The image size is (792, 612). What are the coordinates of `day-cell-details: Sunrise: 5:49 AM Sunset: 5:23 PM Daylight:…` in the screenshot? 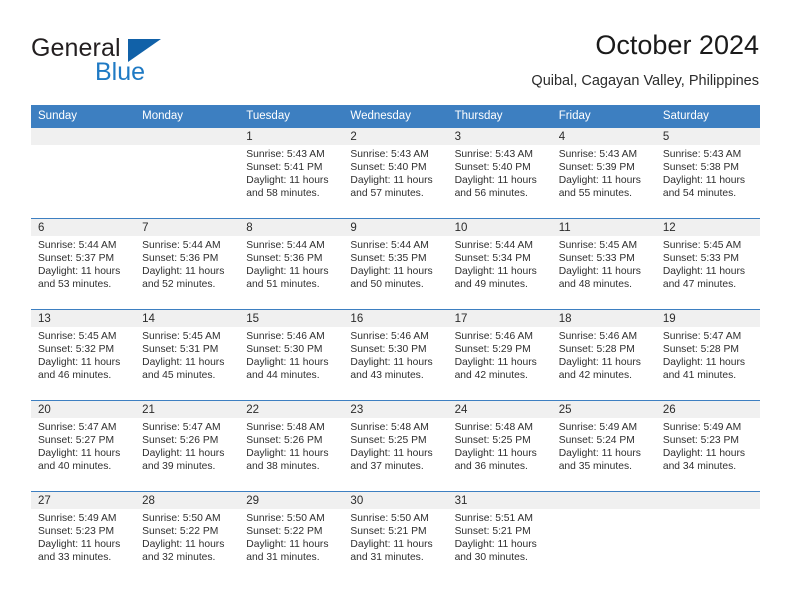 It's located at (708, 445).